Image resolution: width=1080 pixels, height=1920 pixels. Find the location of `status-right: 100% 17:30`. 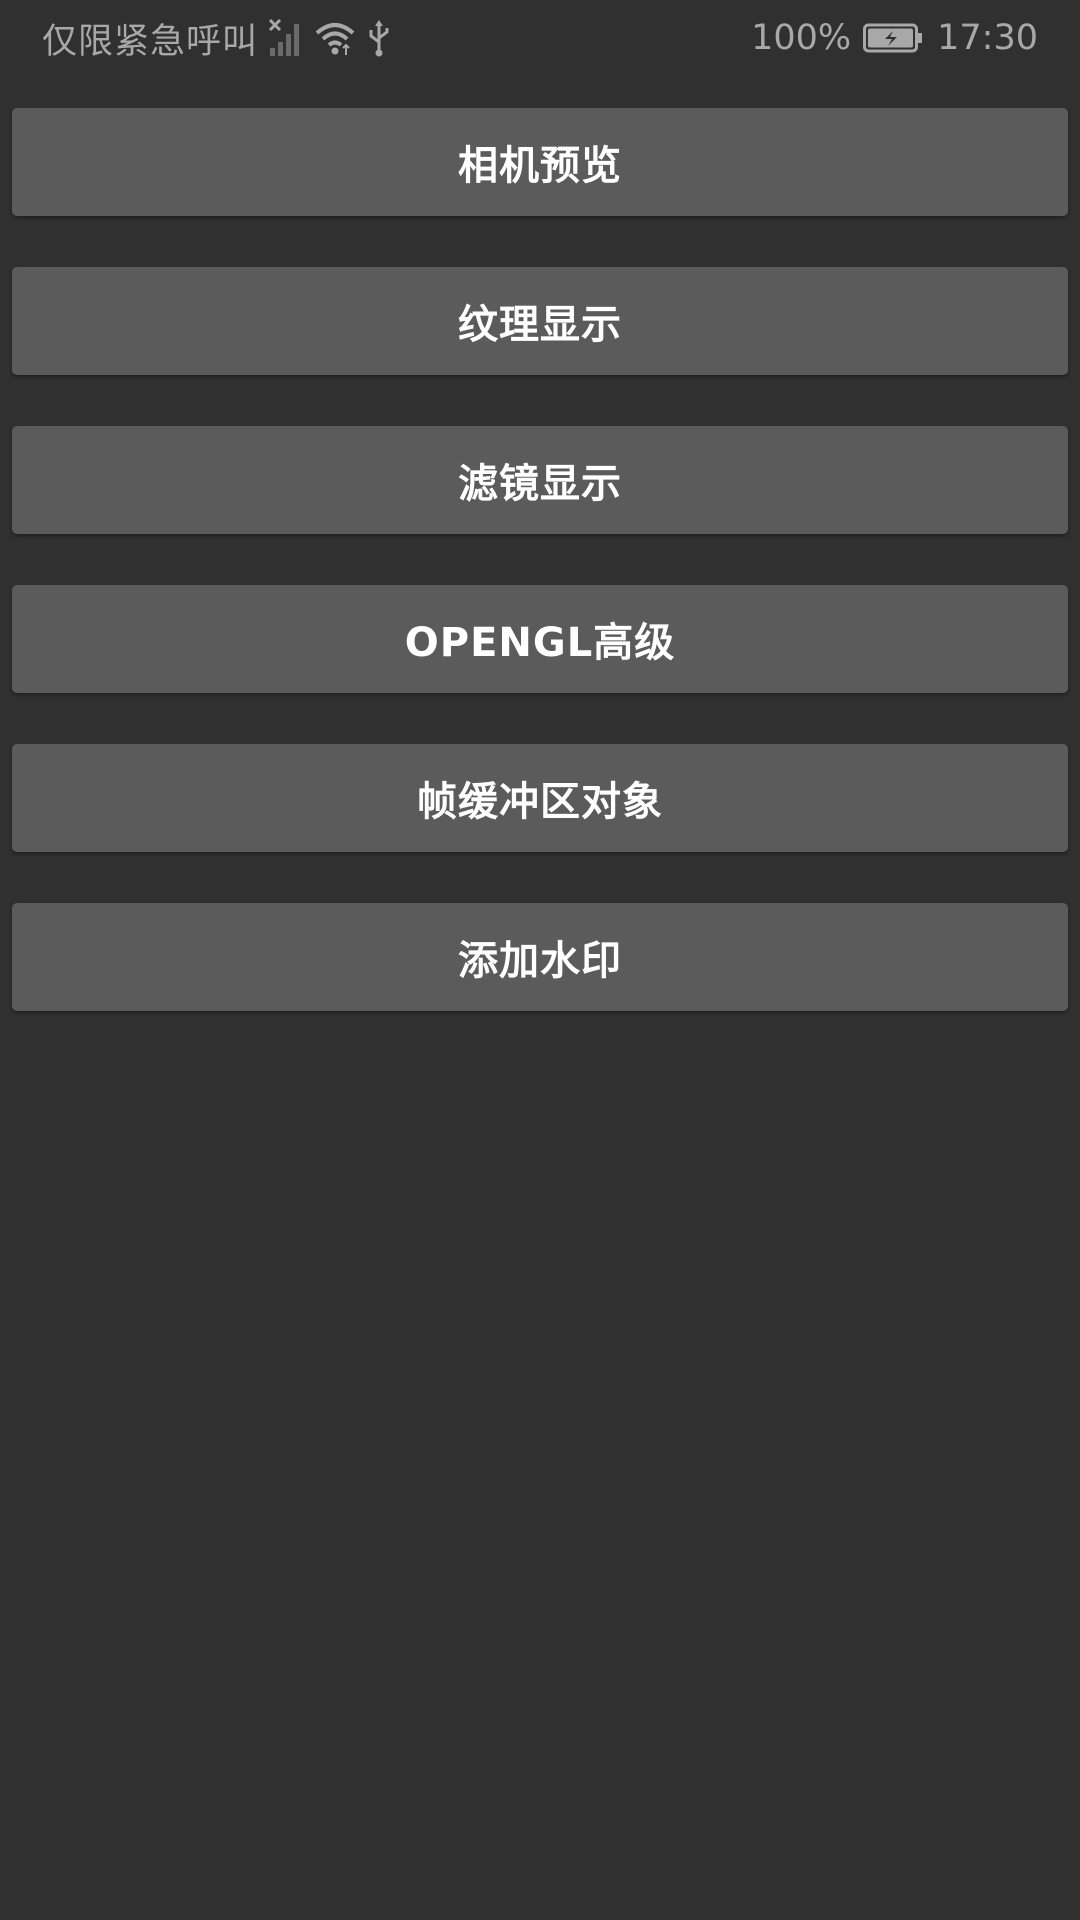

status-right: 100% 17:30 is located at coordinates (894, 38).